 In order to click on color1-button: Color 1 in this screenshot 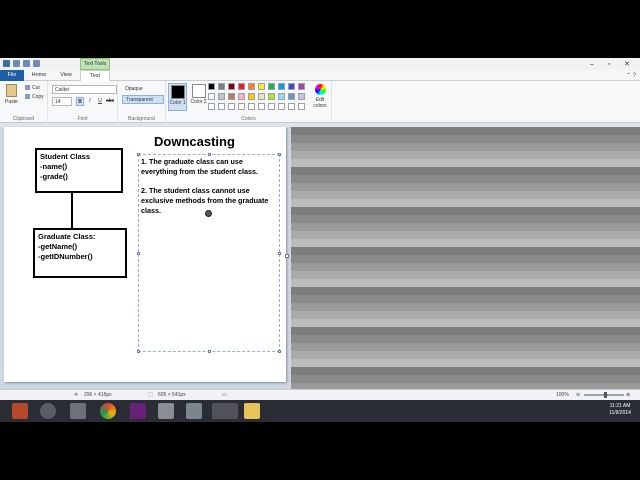, I will do `click(177, 97)`.